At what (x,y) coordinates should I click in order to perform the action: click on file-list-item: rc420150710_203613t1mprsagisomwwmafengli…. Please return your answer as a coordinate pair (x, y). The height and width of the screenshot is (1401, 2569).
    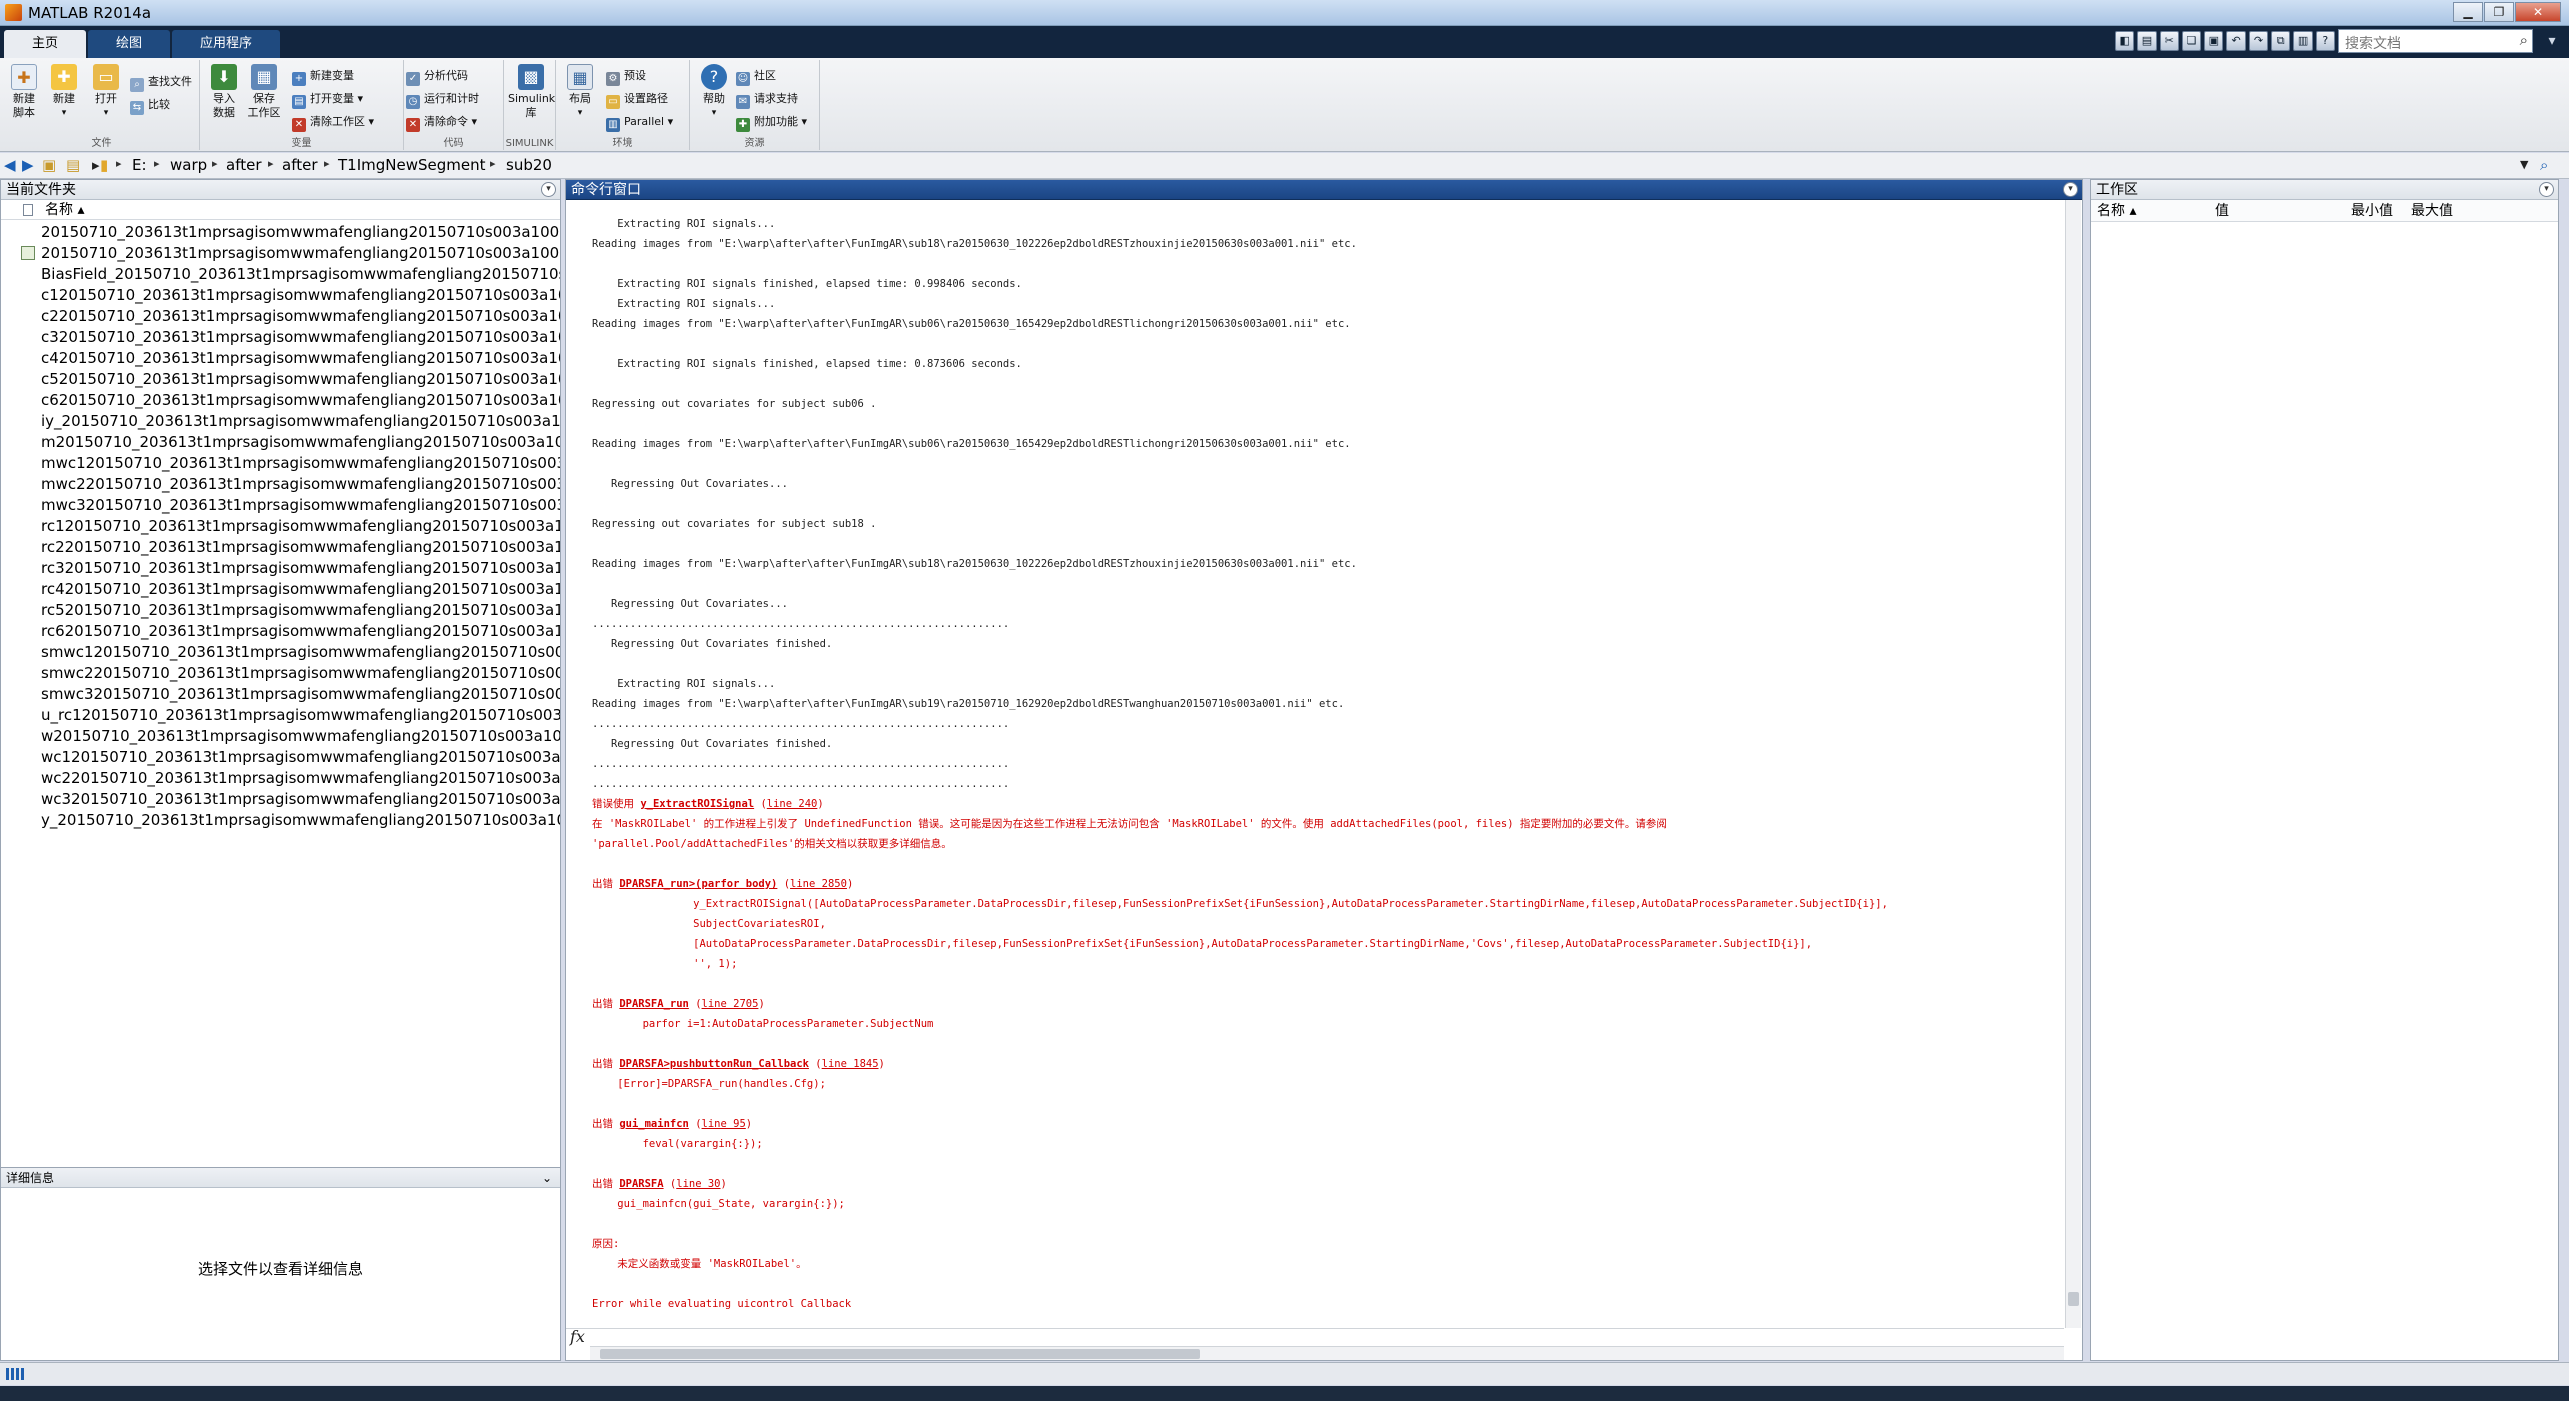
    Looking at the image, I should click on (280, 589).